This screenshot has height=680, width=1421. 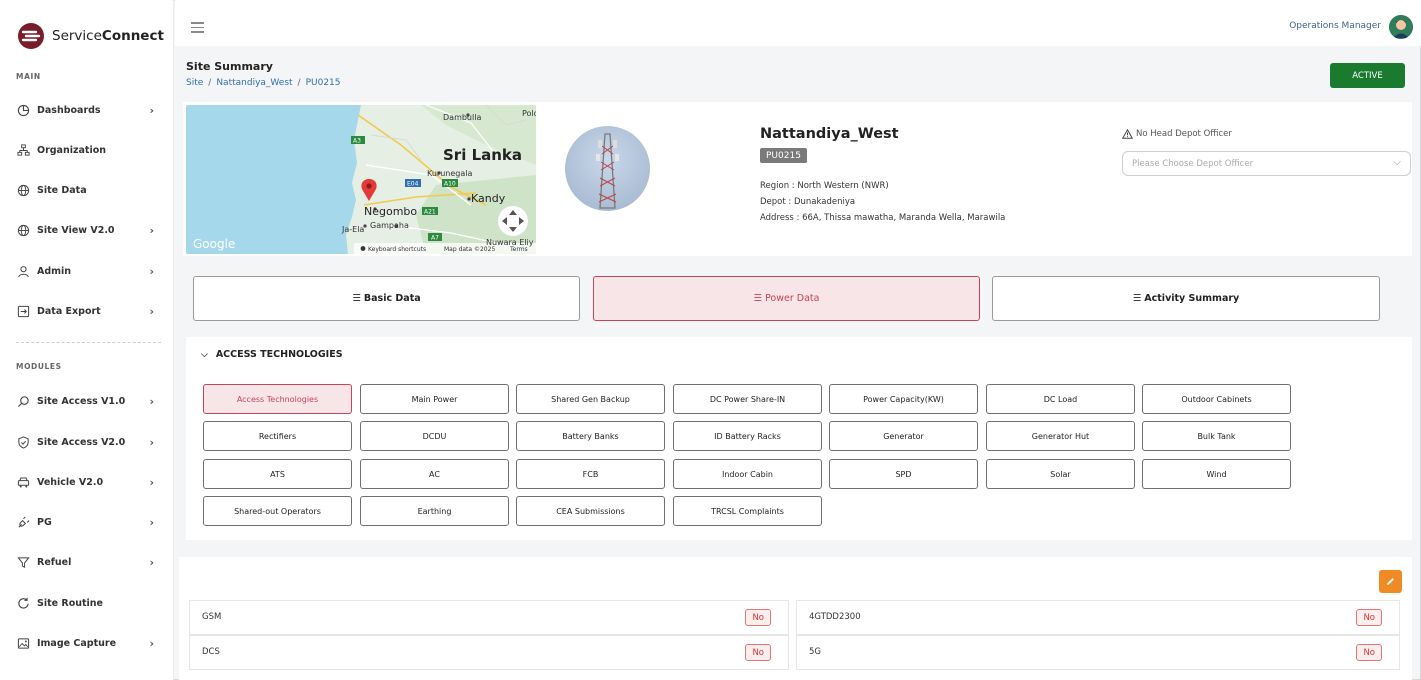 What do you see at coordinates (489, 652) in the screenshot?
I see `table-row: DCS No` at bounding box center [489, 652].